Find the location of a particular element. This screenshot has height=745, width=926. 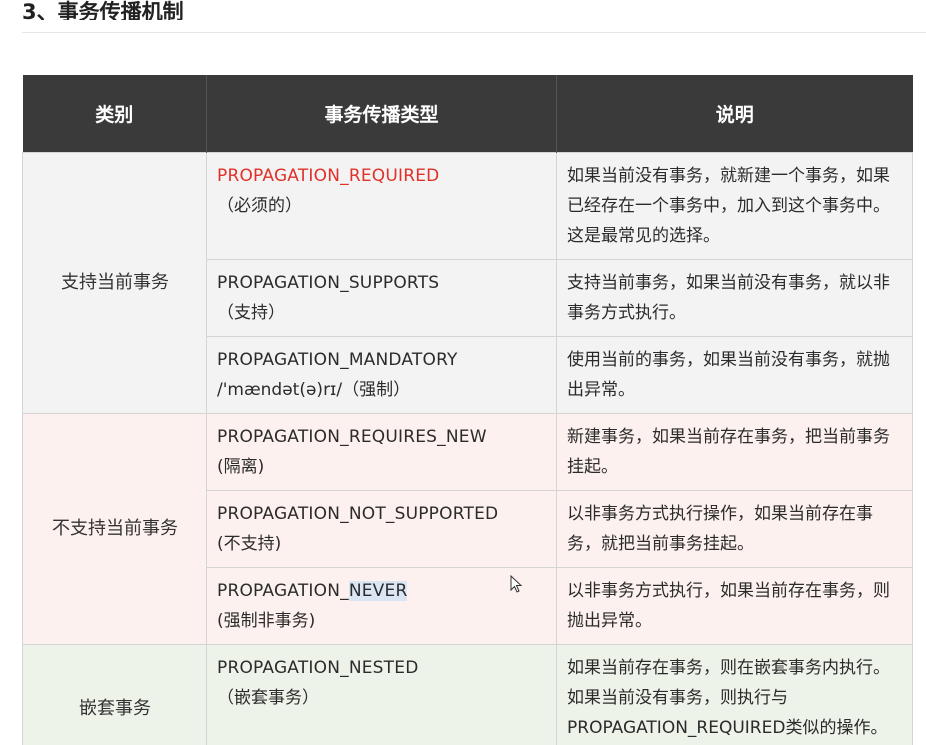

propagation-name: PROPAGATION_NOT_SUPPORTED is located at coordinates (358, 514).